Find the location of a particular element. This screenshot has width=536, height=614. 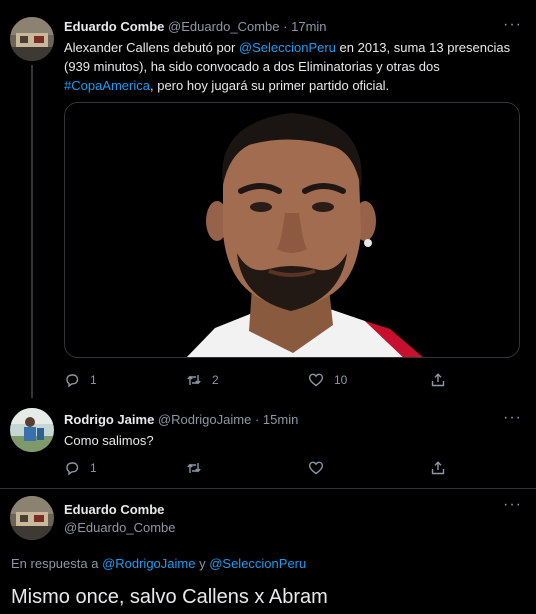

author-name: Rodrigo Jaime is located at coordinates (109, 419).